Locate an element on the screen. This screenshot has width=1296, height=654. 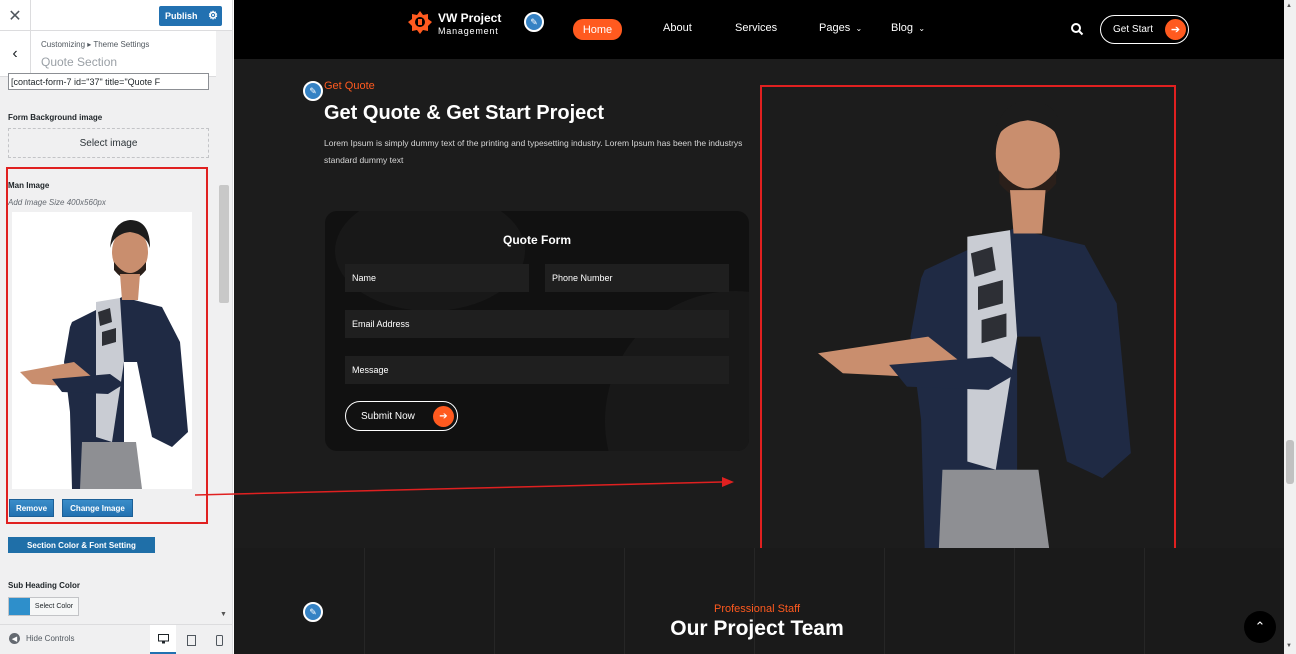
nav-pages: Pages ⌄ is located at coordinates (840, 28).